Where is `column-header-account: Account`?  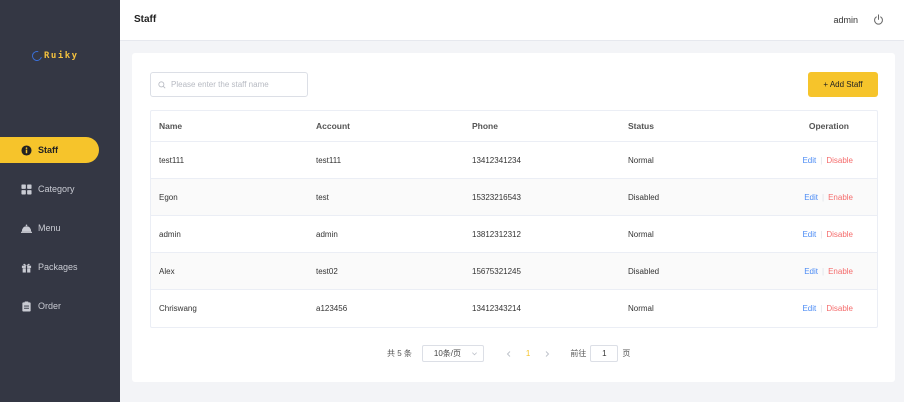 column-header-account: Account is located at coordinates (333, 126).